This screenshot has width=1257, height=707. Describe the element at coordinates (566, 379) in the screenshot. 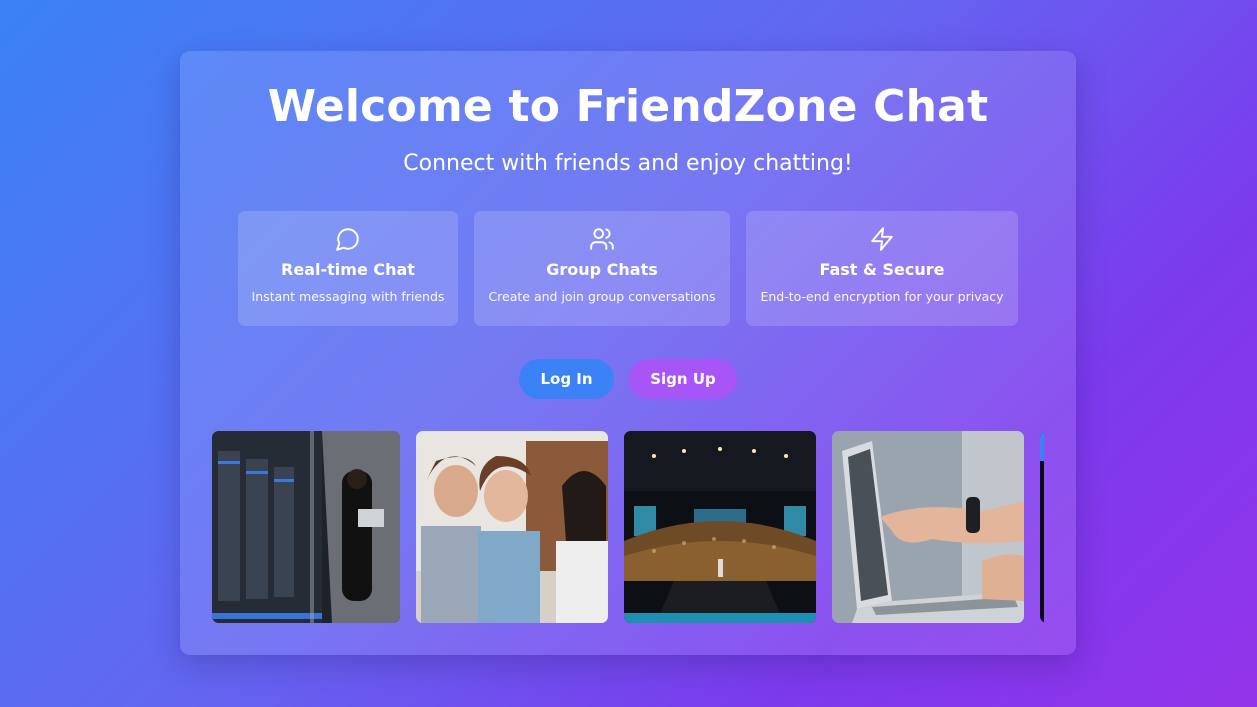

I see `login-button: Log In` at that location.